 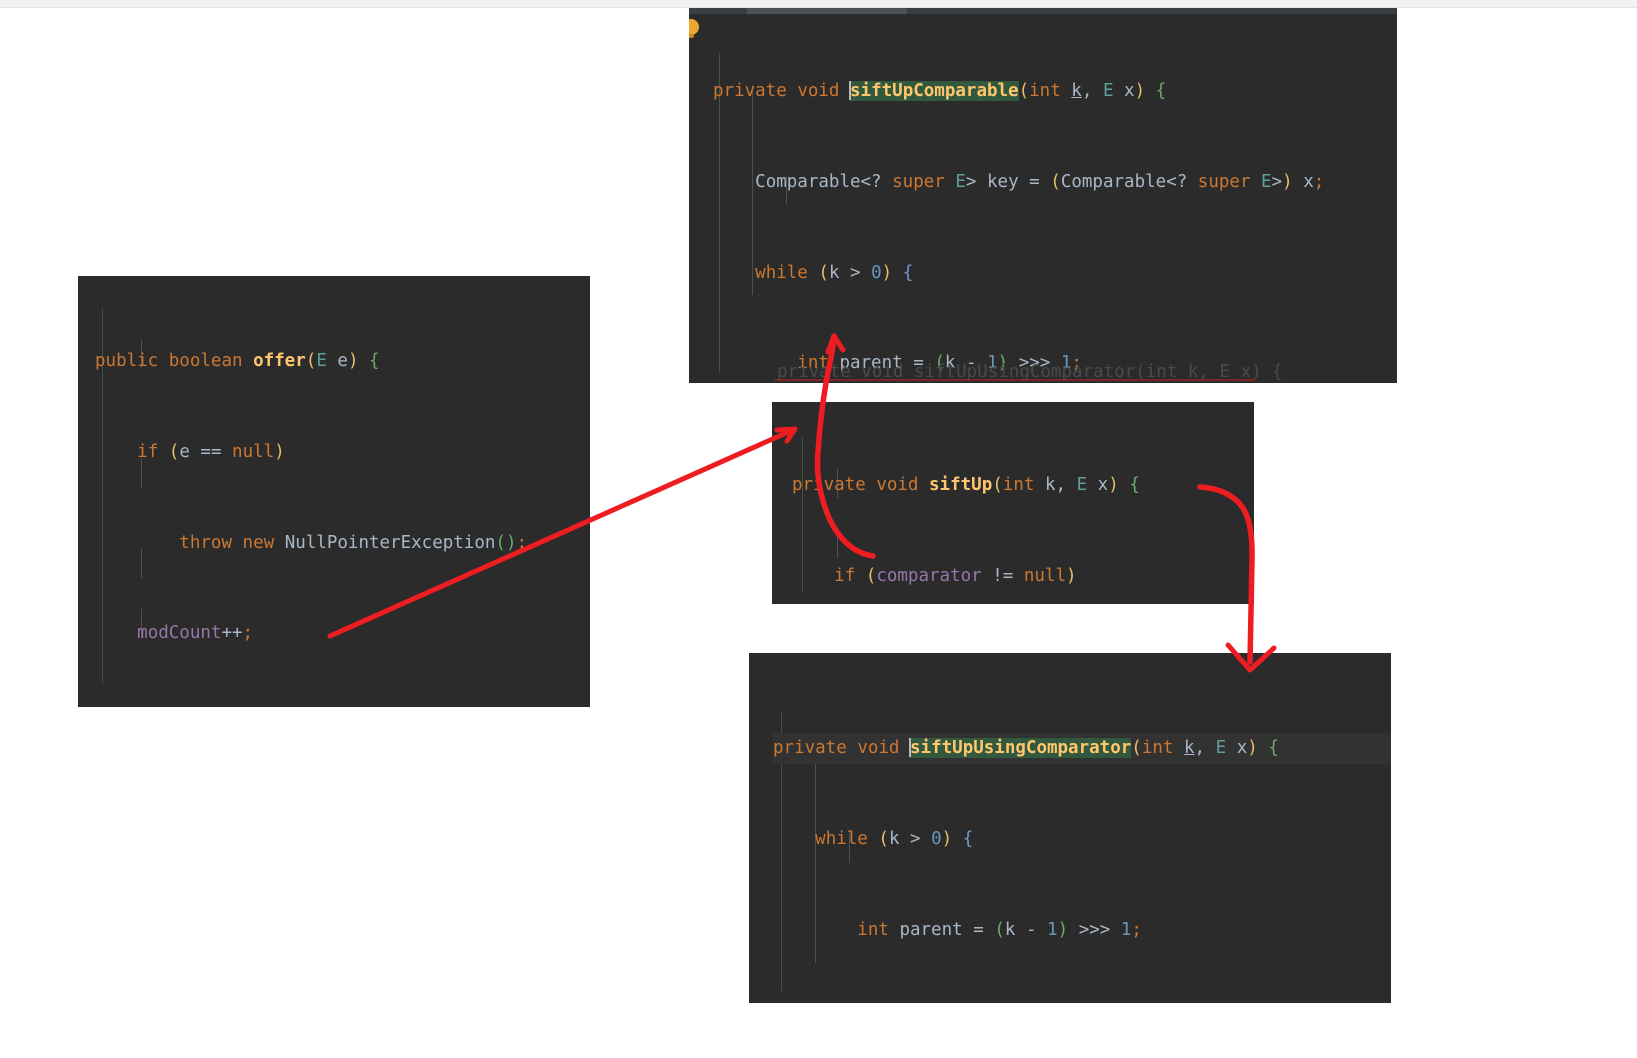 What do you see at coordinates (818, 4) in the screenshot?
I see `window-top-strip` at bounding box center [818, 4].